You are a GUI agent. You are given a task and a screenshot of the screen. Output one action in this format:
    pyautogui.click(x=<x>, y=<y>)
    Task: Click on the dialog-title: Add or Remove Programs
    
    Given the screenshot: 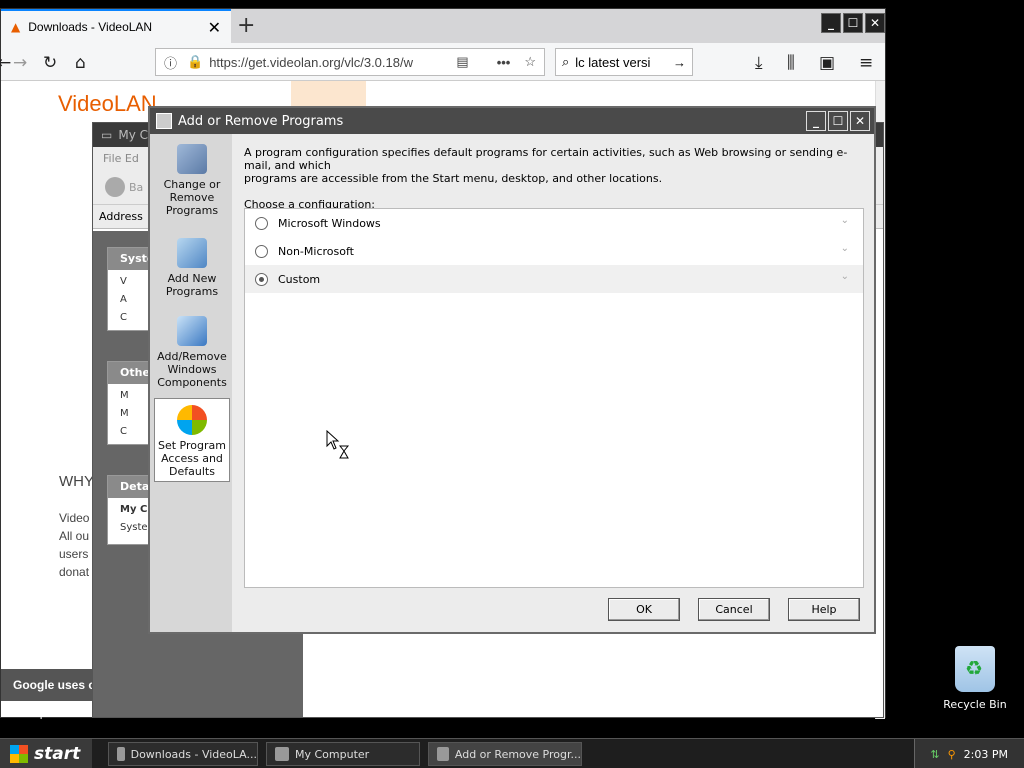 What is the action you would take?
    pyautogui.click(x=261, y=121)
    